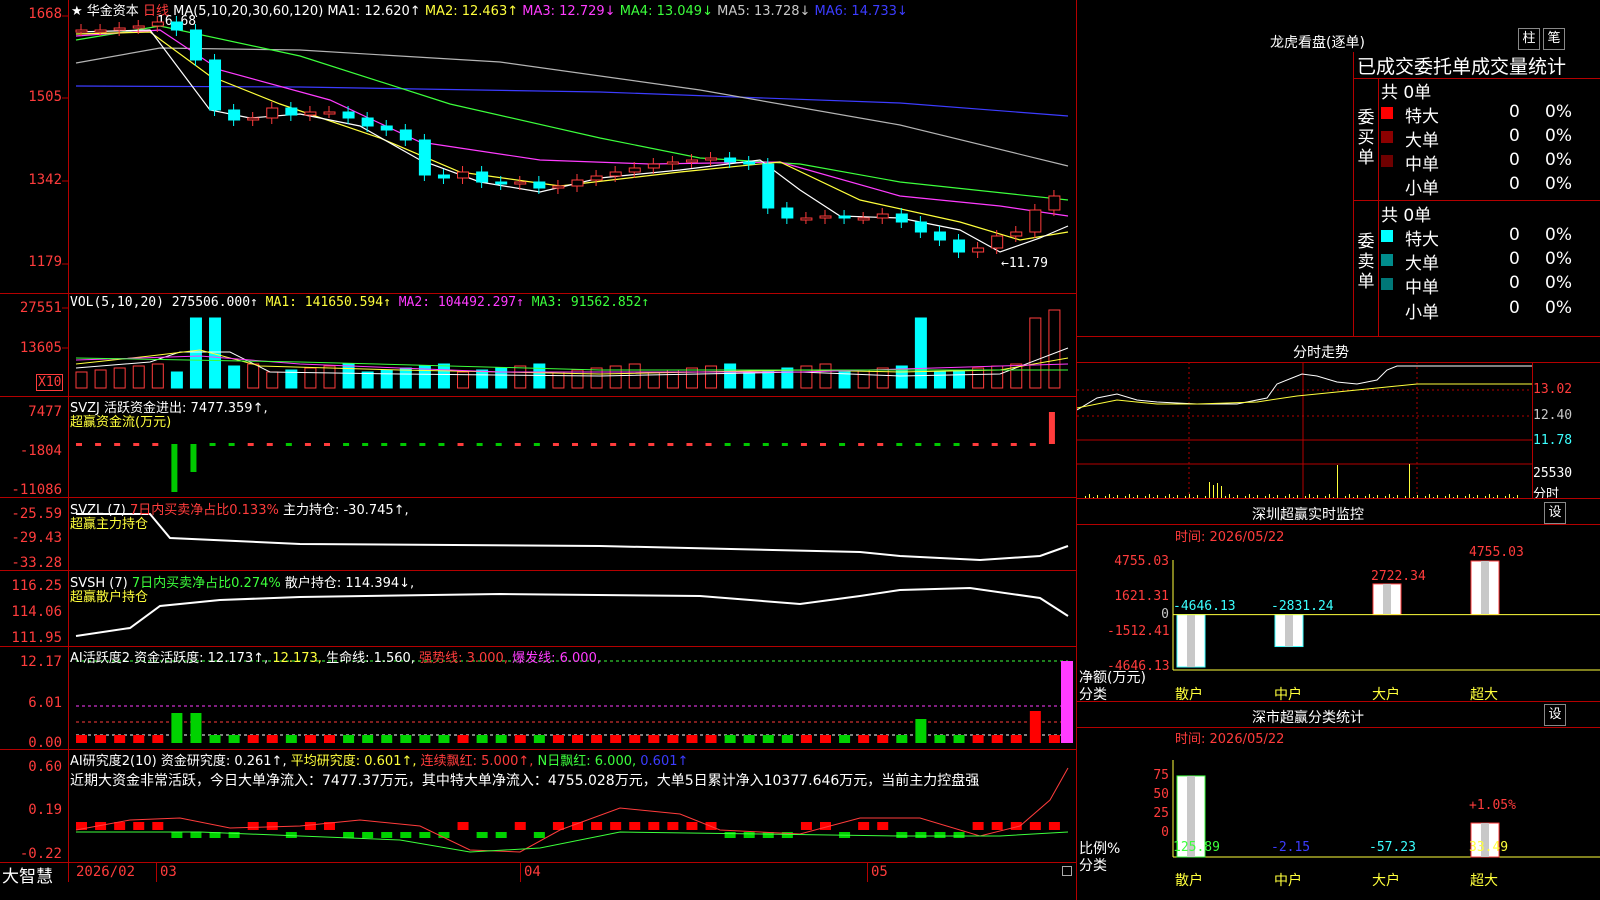 The width and height of the screenshot is (1600, 900). What do you see at coordinates (572, 101) in the screenshot?
I see `ma6-line` at bounding box center [572, 101].